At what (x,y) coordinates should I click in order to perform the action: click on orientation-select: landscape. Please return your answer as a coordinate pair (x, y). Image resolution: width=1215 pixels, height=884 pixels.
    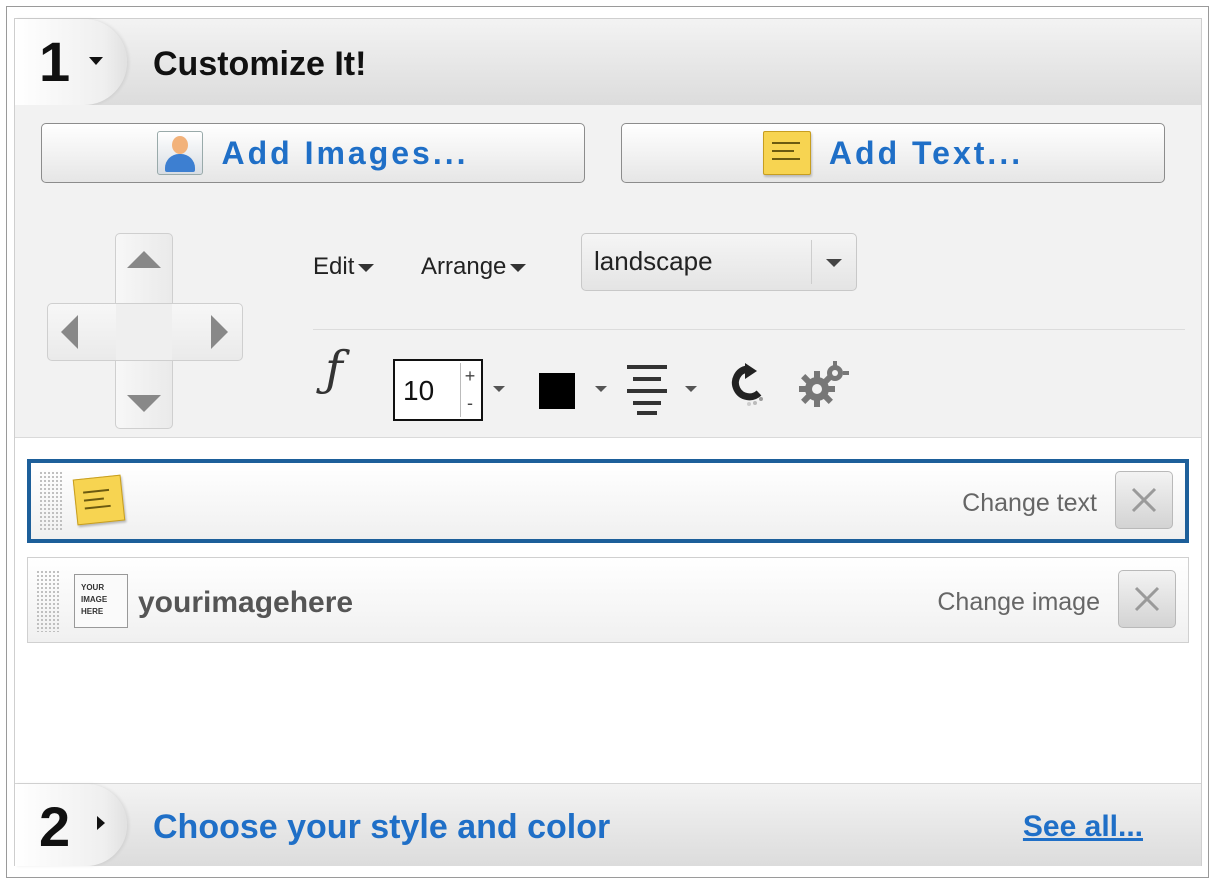
    Looking at the image, I should click on (719, 262).